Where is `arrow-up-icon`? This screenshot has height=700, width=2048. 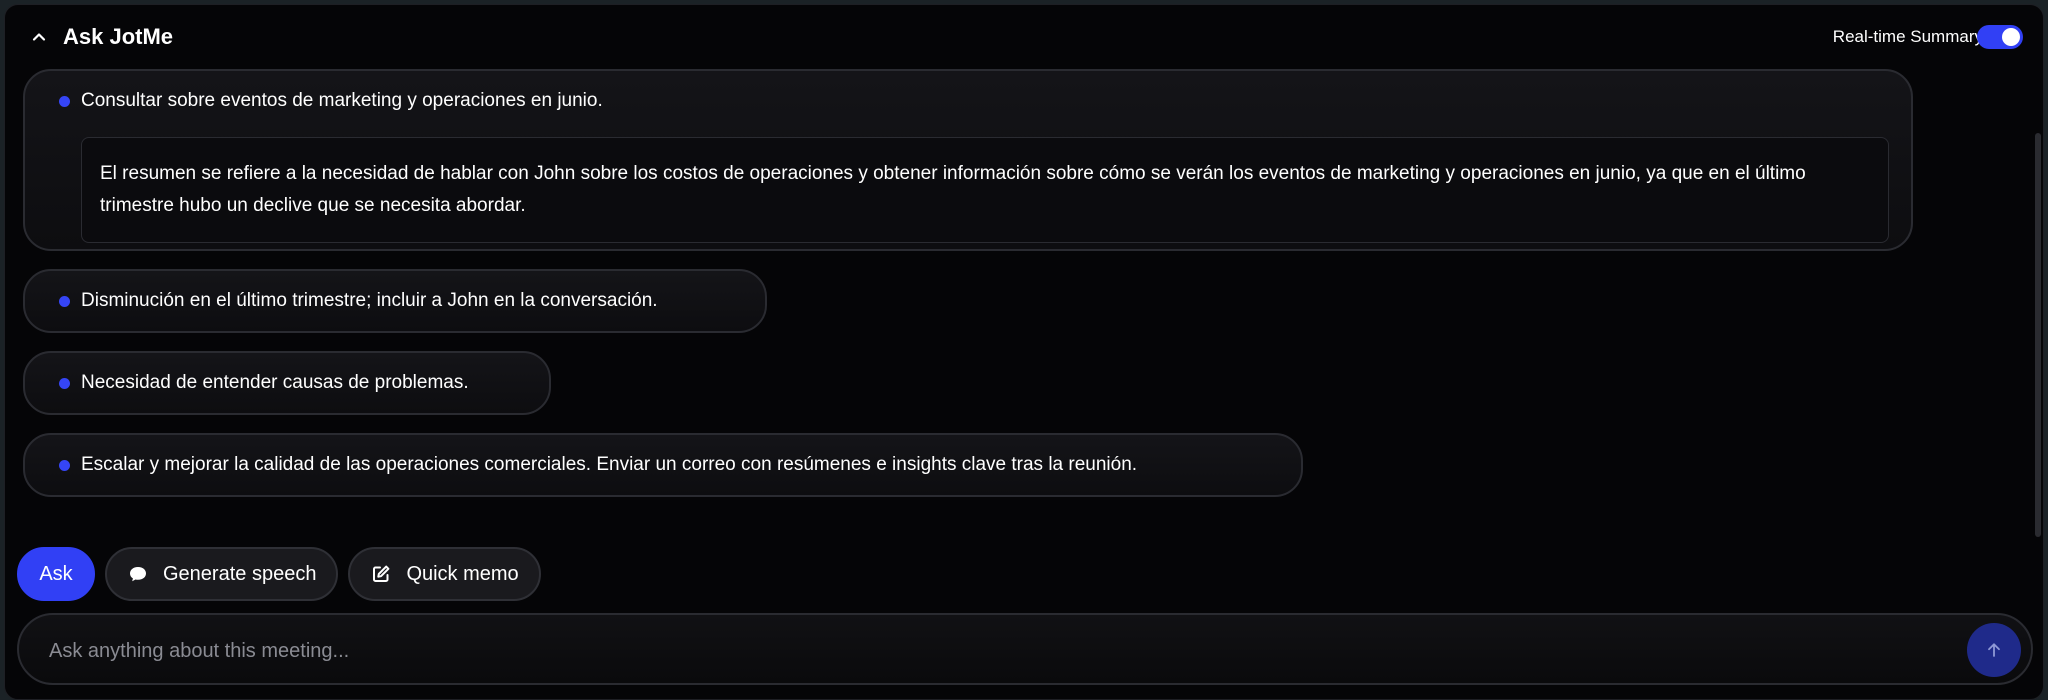 arrow-up-icon is located at coordinates (1994, 650).